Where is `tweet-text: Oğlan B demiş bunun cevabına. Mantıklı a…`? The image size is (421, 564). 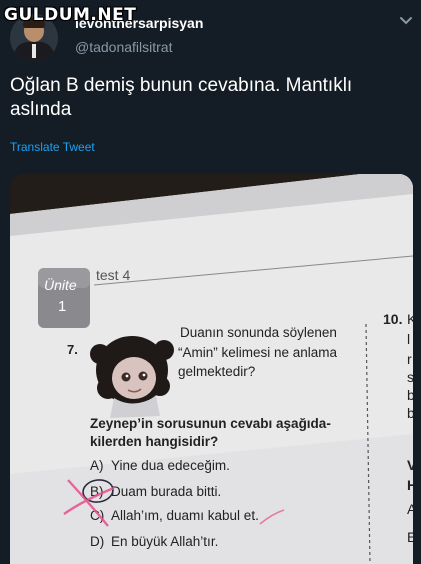
tweet-text: Oğlan B demiş bunun cevabına. Mantıklı a… is located at coordinates (181, 97).